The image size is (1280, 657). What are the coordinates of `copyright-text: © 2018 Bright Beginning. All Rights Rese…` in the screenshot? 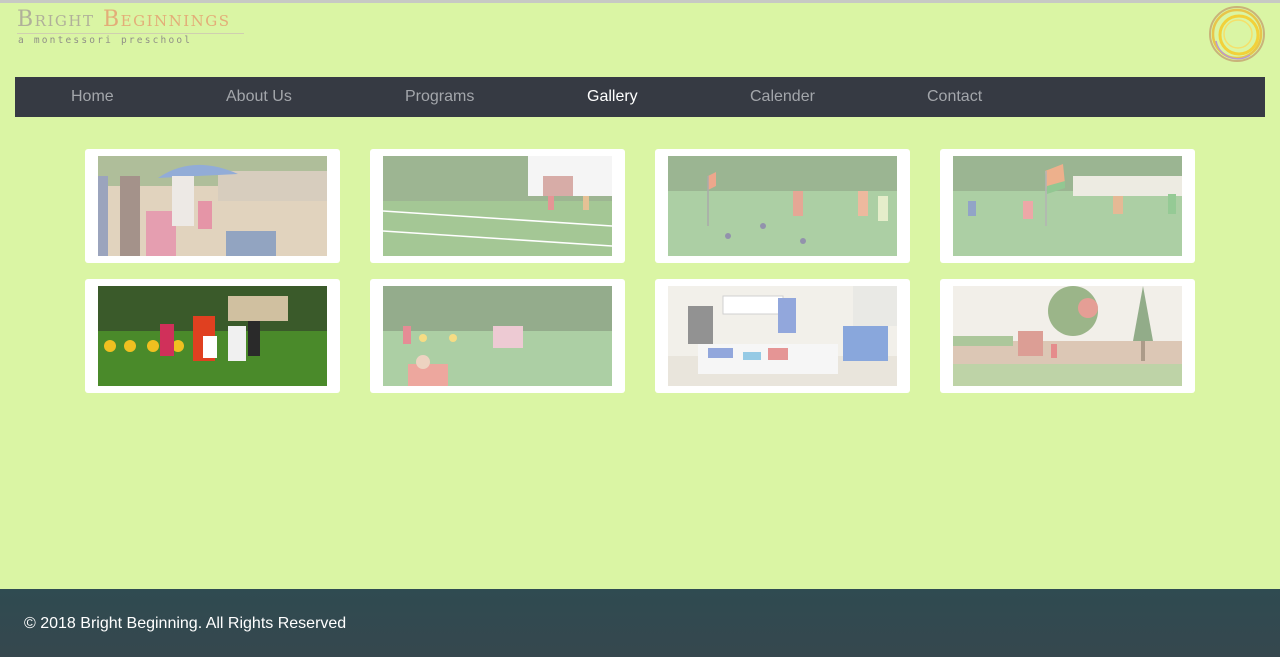 It's located at (185, 623).